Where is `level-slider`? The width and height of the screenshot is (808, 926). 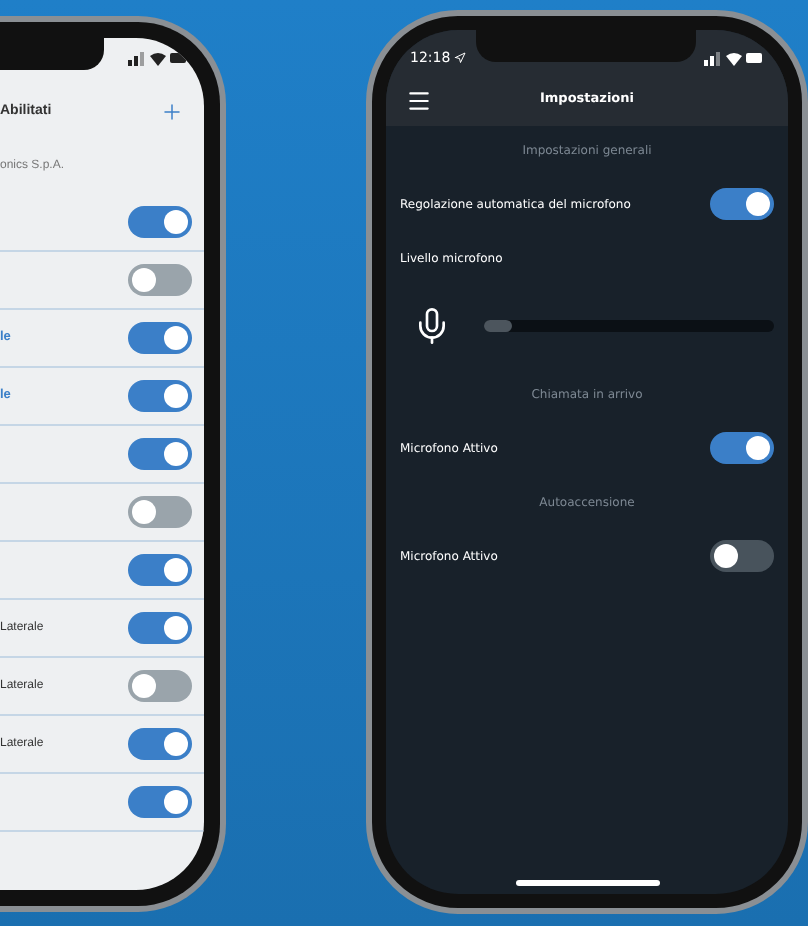
level-slider is located at coordinates (629, 326).